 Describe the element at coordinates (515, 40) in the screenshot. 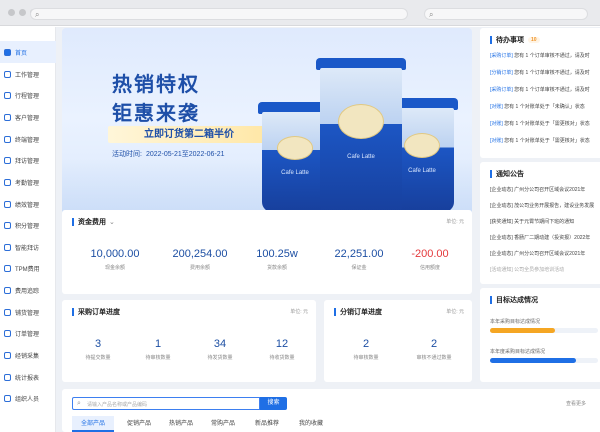

I see `todo-title: 待办事项 10` at that location.